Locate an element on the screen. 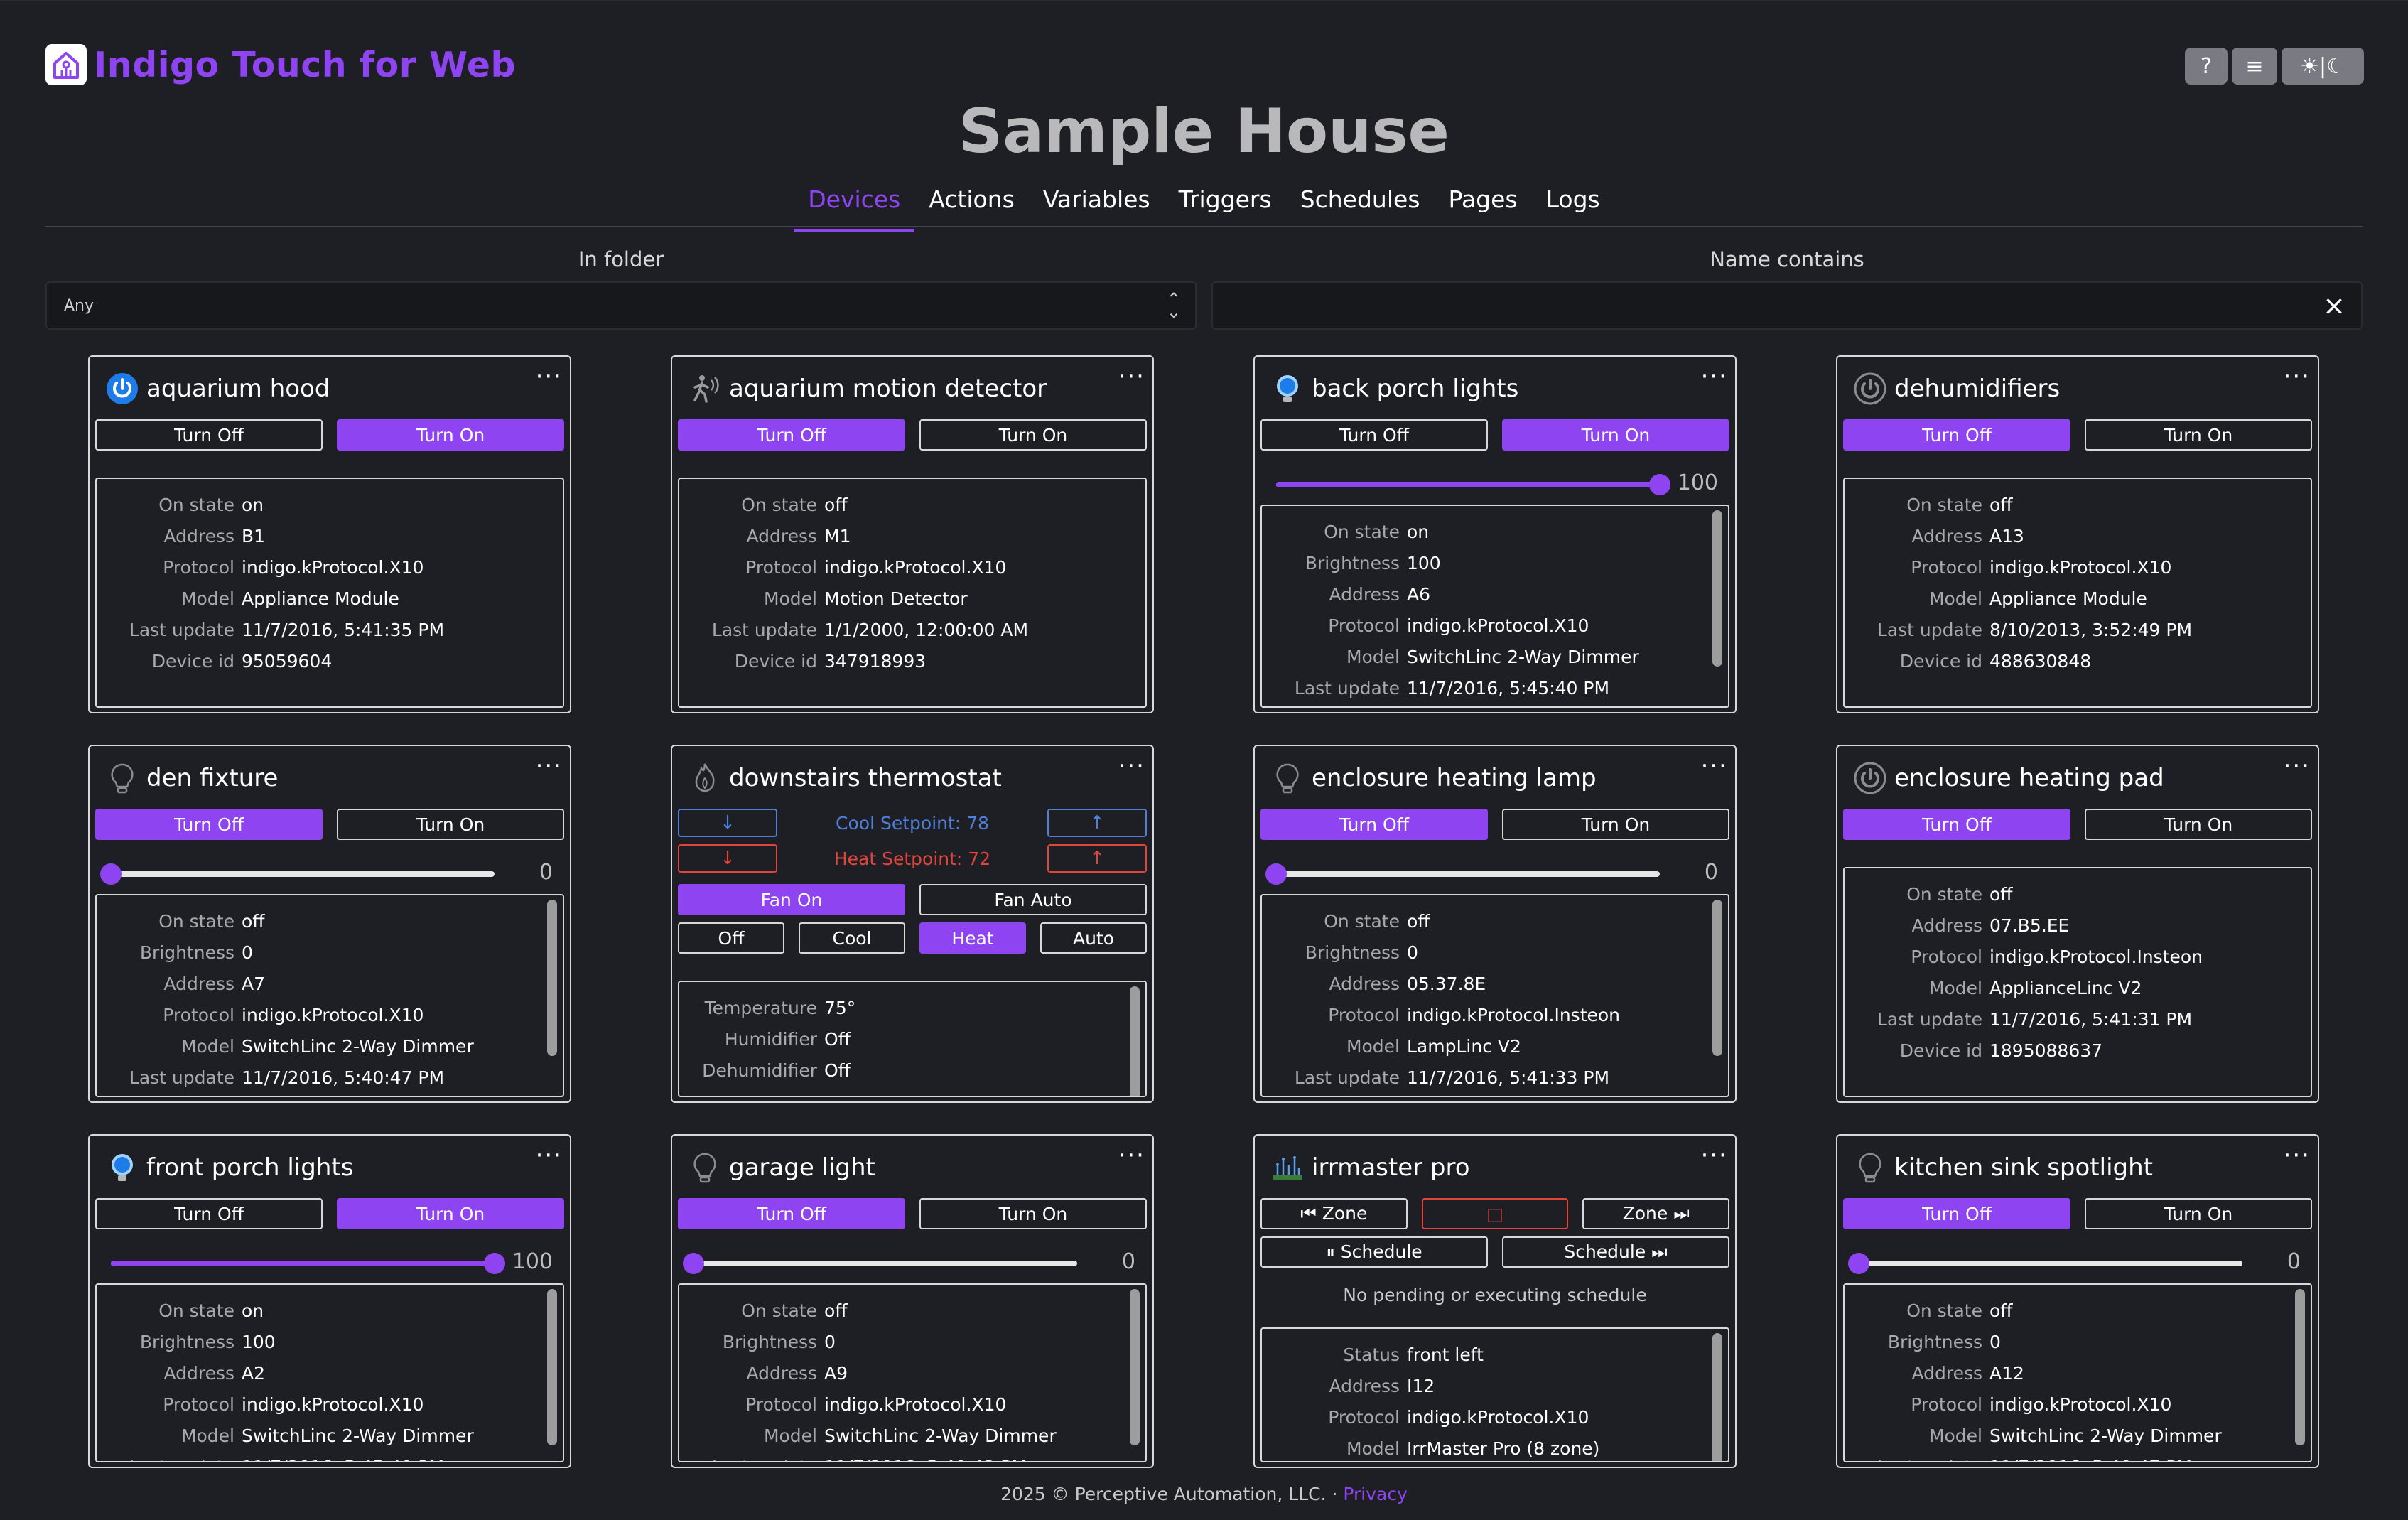  help-button: ? is located at coordinates (2206, 67).